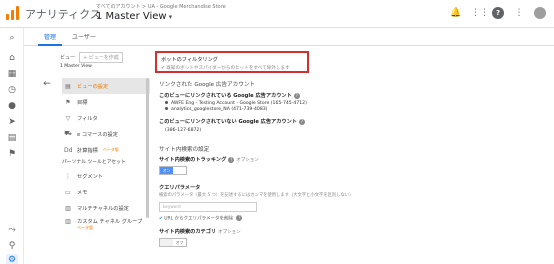  What do you see at coordinates (94, 162) in the screenshot?
I see `personal-tools-heading: パーソナル ツールとアセット` at bounding box center [94, 162].